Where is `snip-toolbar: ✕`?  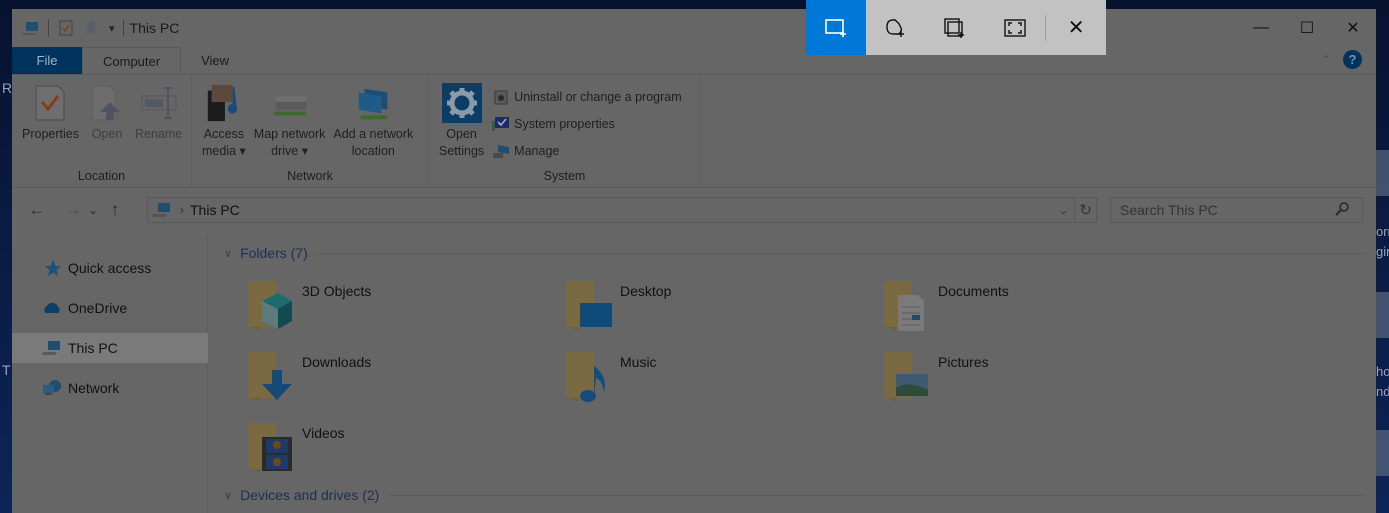
snip-toolbar: ✕ is located at coordinates (956, 27).